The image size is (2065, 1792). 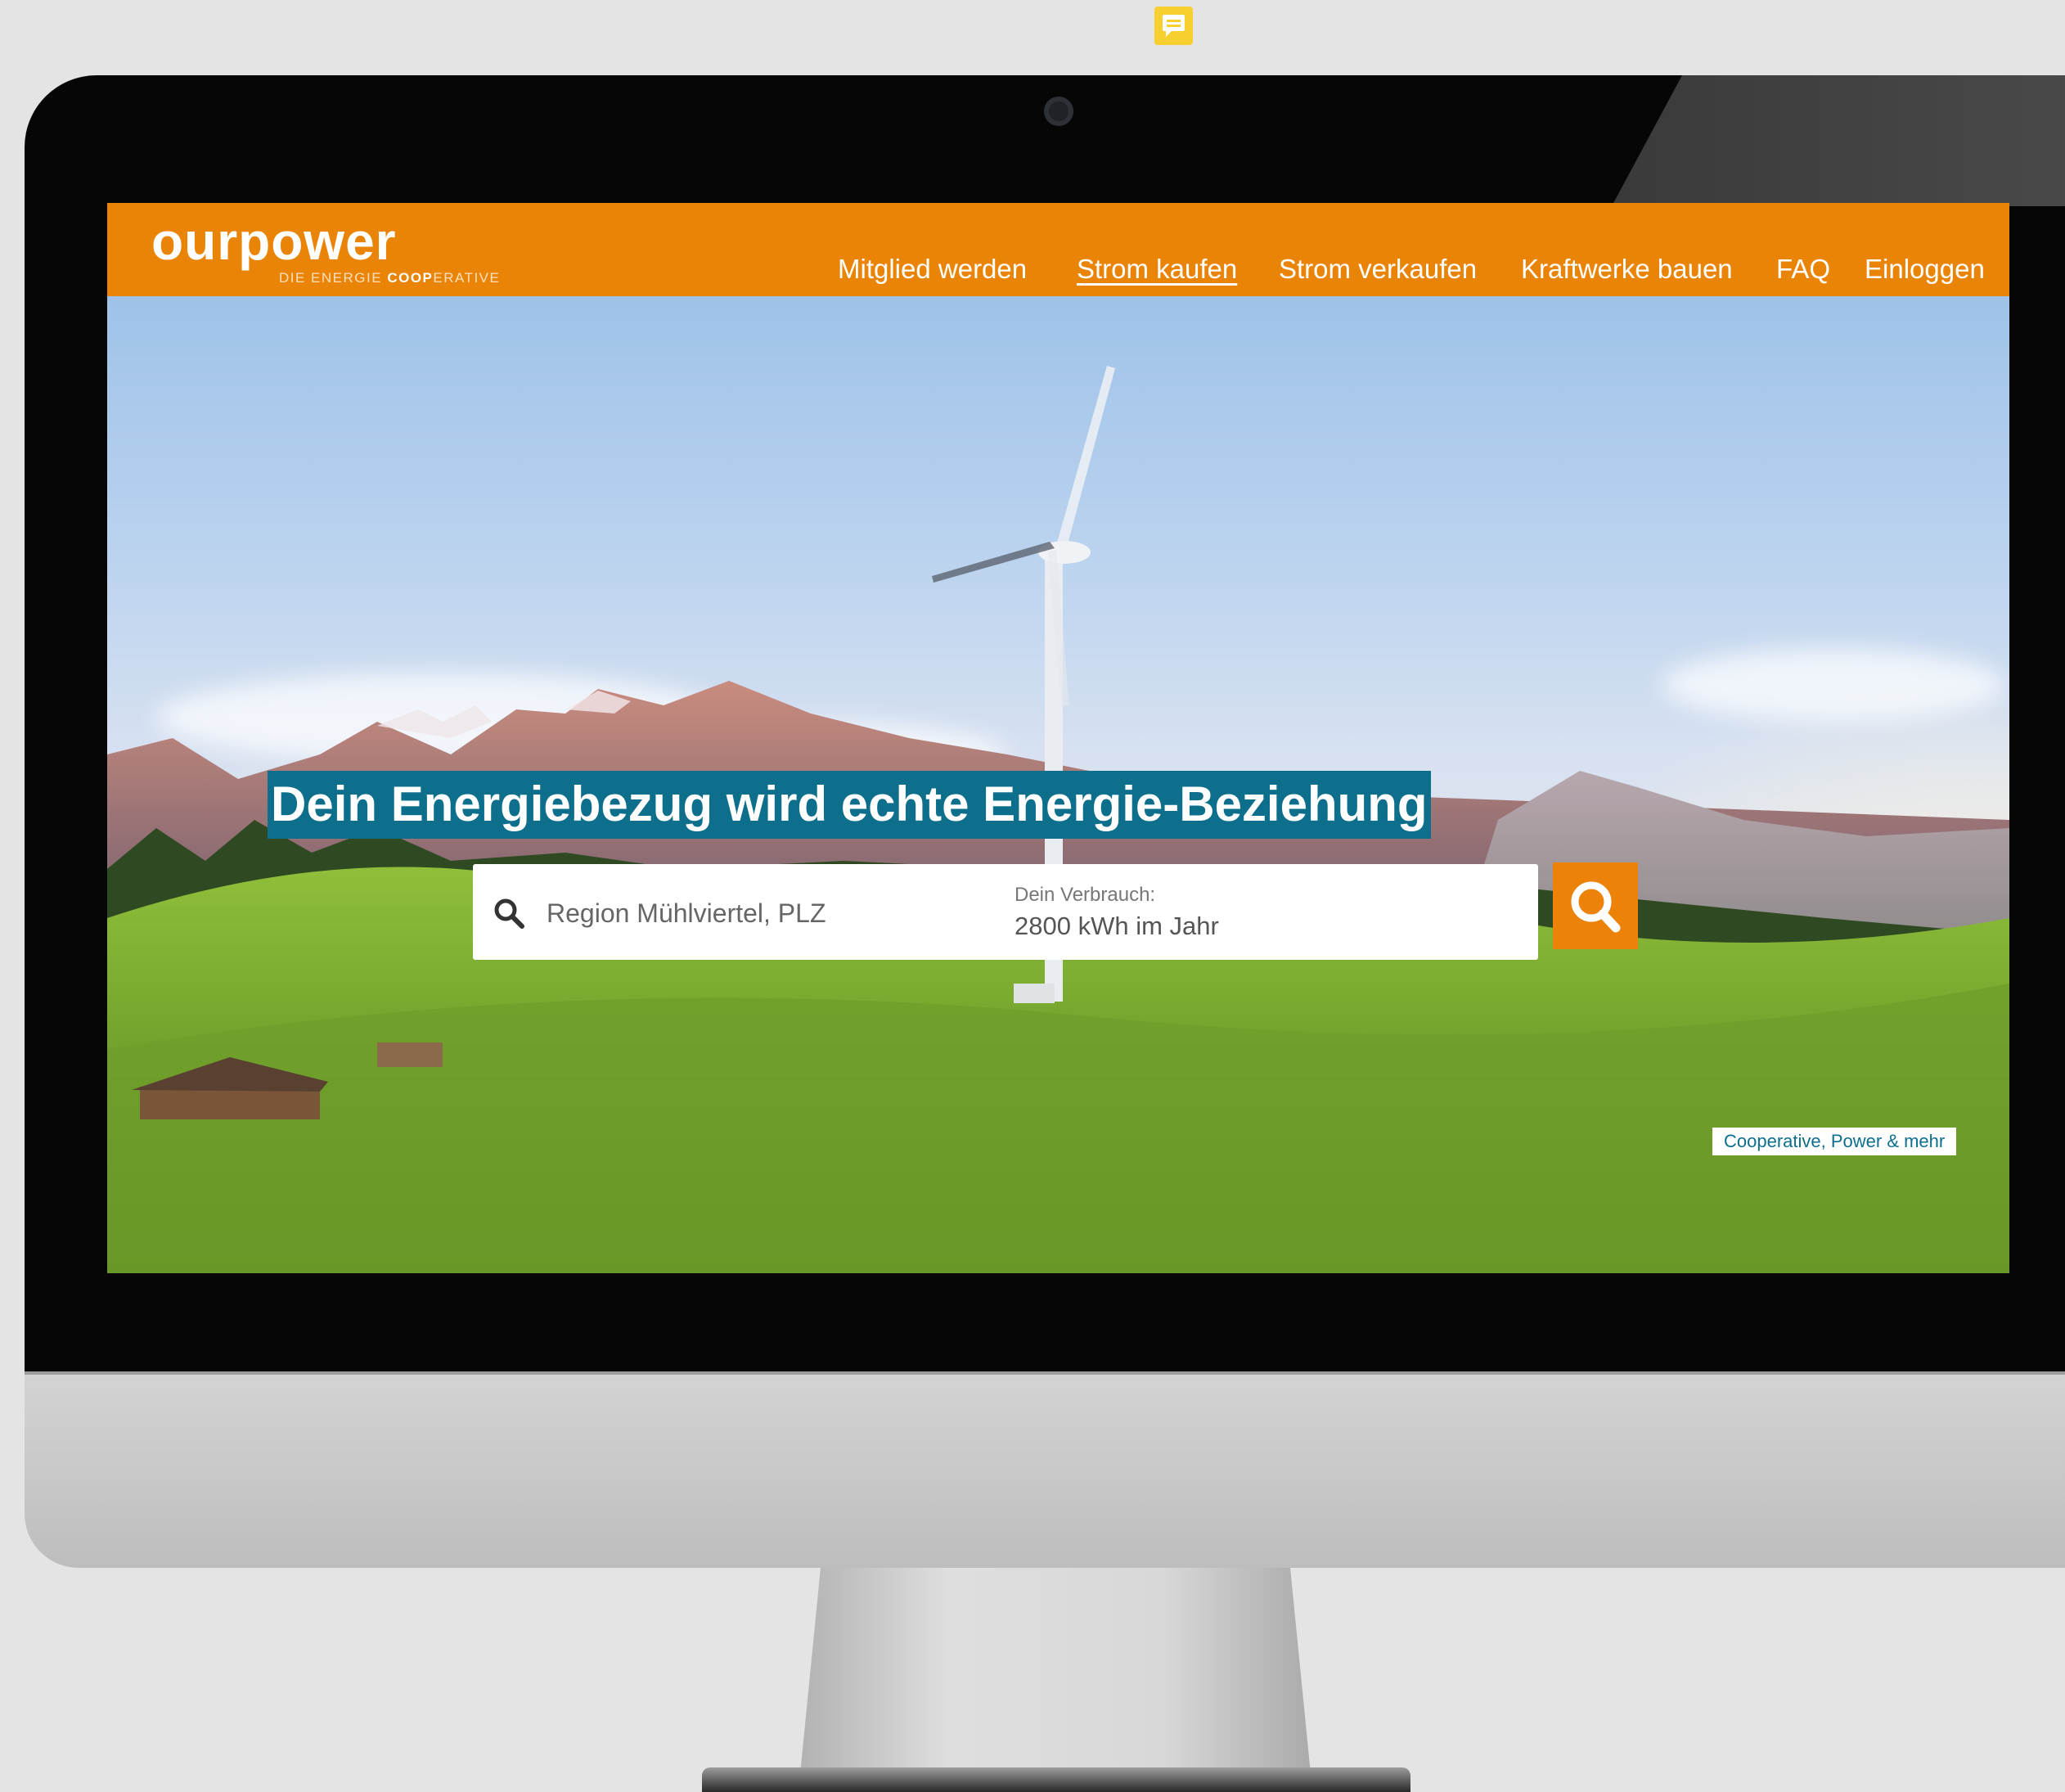 I want to click on camera-icon, so click(x=1058, y=111).